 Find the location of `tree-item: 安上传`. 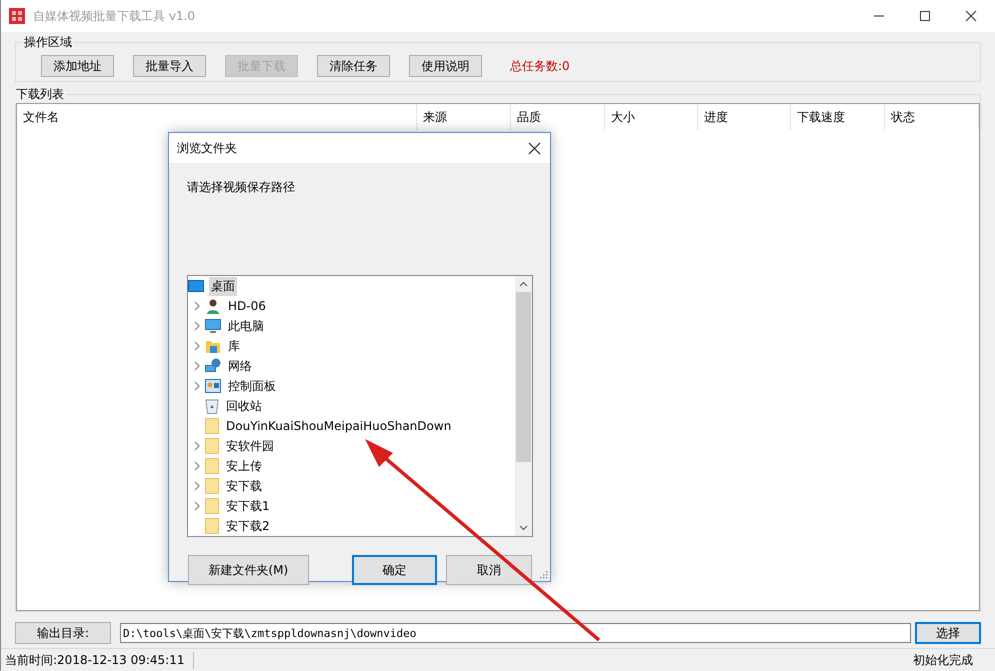

tree-item: 安上传 is located at coordinates (244, 466).